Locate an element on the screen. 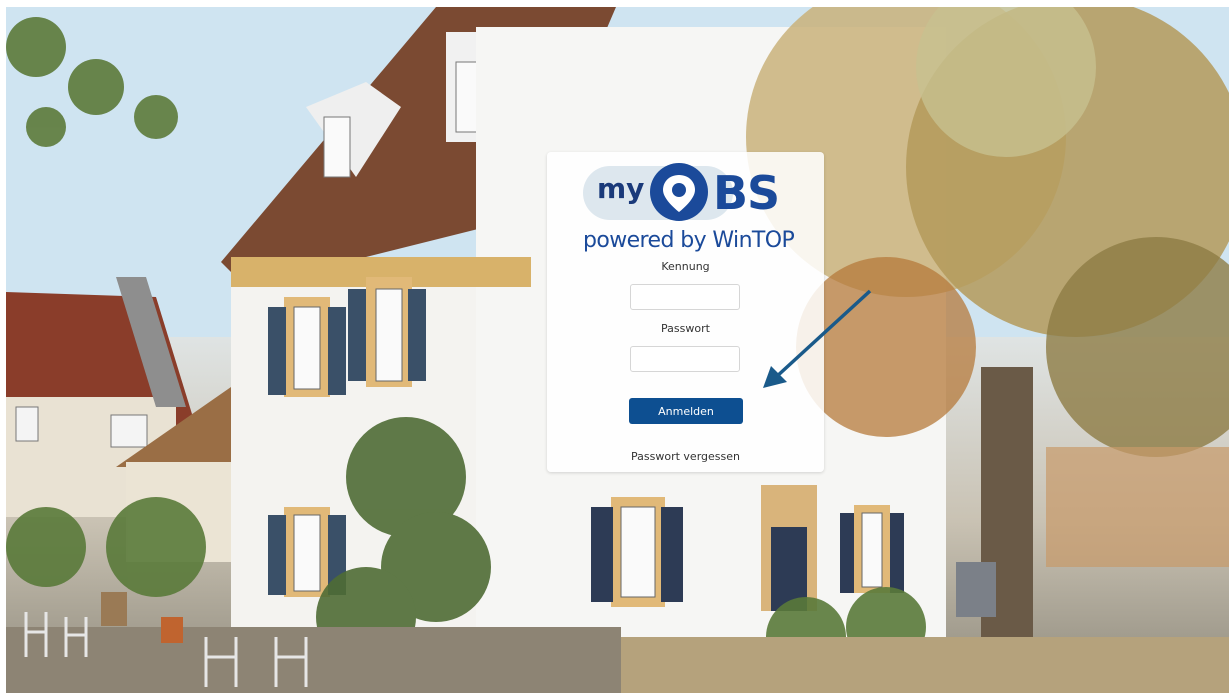 The image size is (1229, 693). login-button: Anmelden is located at coordinates (686, 411).